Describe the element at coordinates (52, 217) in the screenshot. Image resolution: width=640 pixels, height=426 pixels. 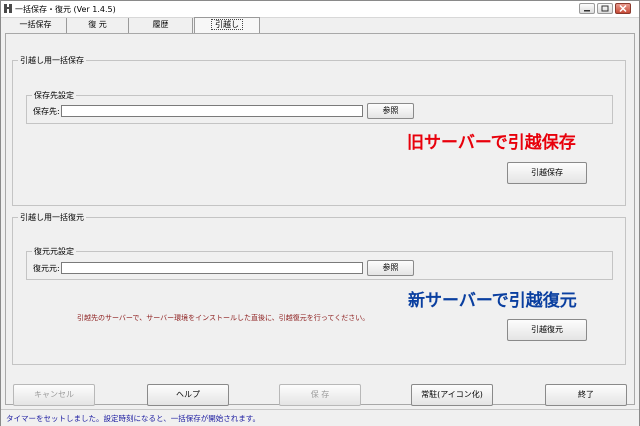
I see `moving-restore-group-title: 引越し用一括復元` at that location.